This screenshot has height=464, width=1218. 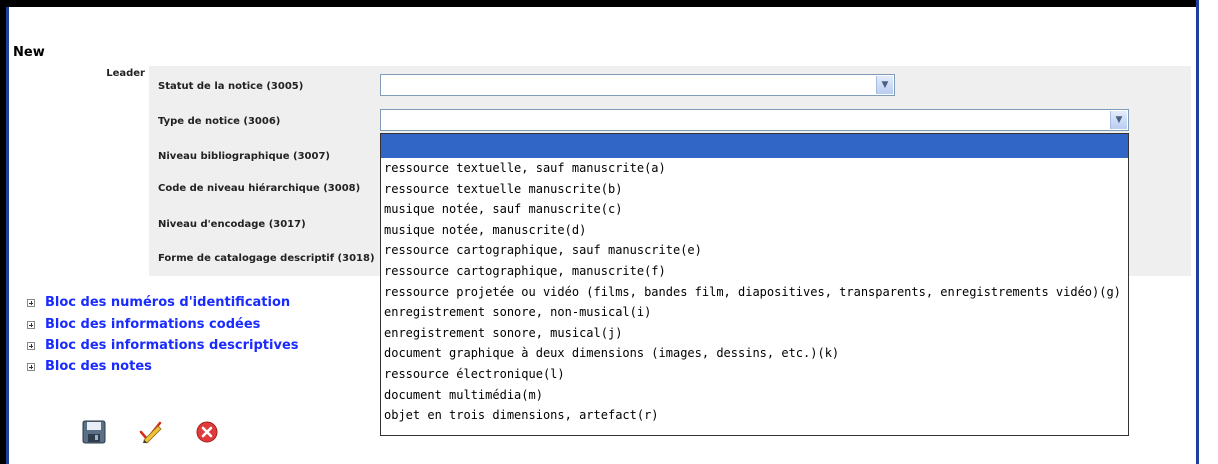 What do you see at coordinates (7, 235) in the screenshot?
I see `window-left-accent` at bounding box center [7, 235].